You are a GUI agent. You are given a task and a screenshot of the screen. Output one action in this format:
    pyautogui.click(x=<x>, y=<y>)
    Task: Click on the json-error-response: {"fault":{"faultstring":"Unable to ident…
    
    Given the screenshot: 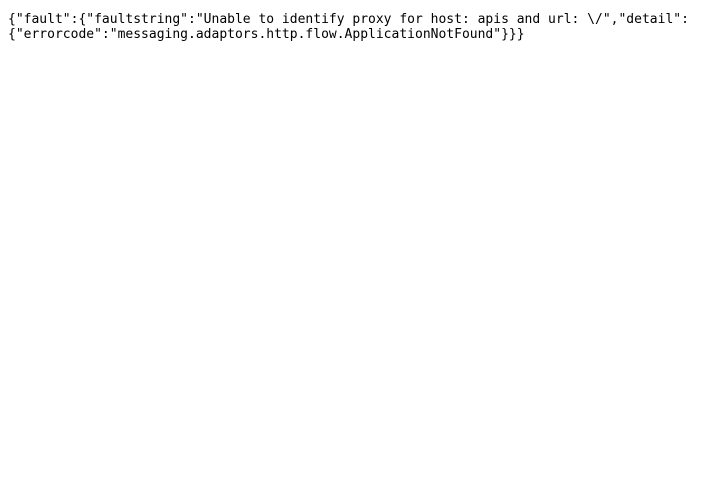 What is the action you would take?
    pyautogui.click(x=360, y=27)
    